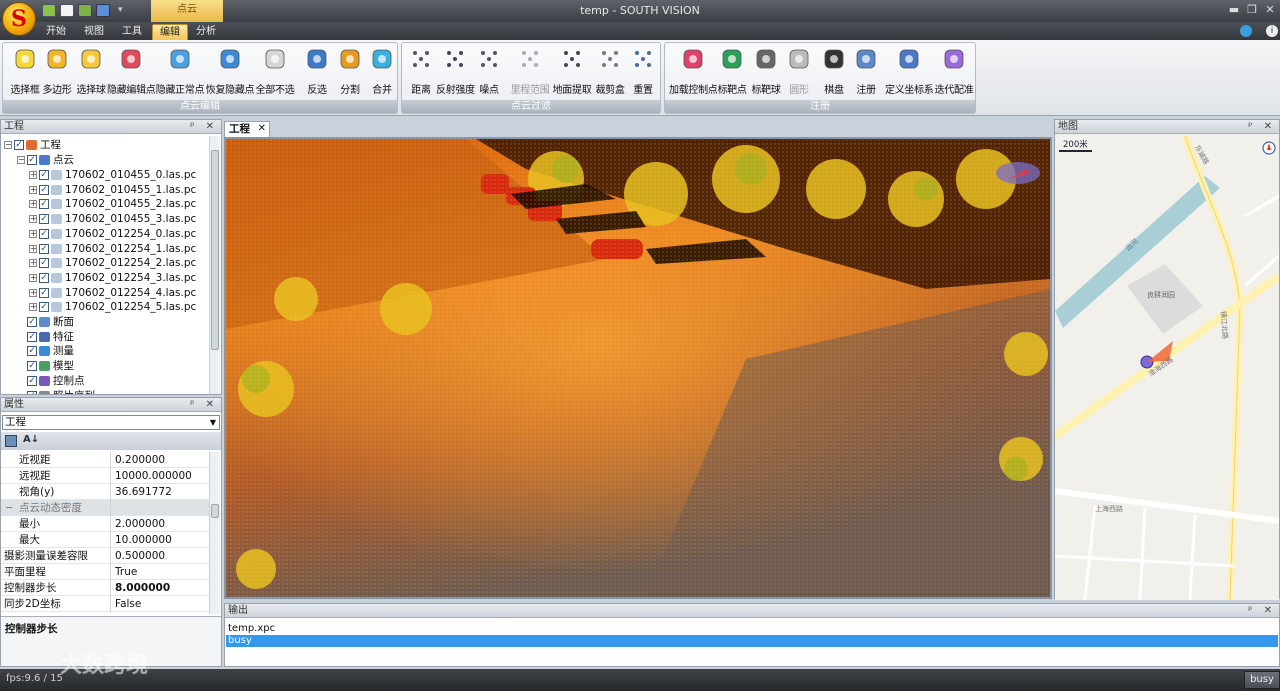  What do you see at coordinates (162, 460) in the screenshot?
I see `property-value: 0.200000` at bounding box center [162, 460].